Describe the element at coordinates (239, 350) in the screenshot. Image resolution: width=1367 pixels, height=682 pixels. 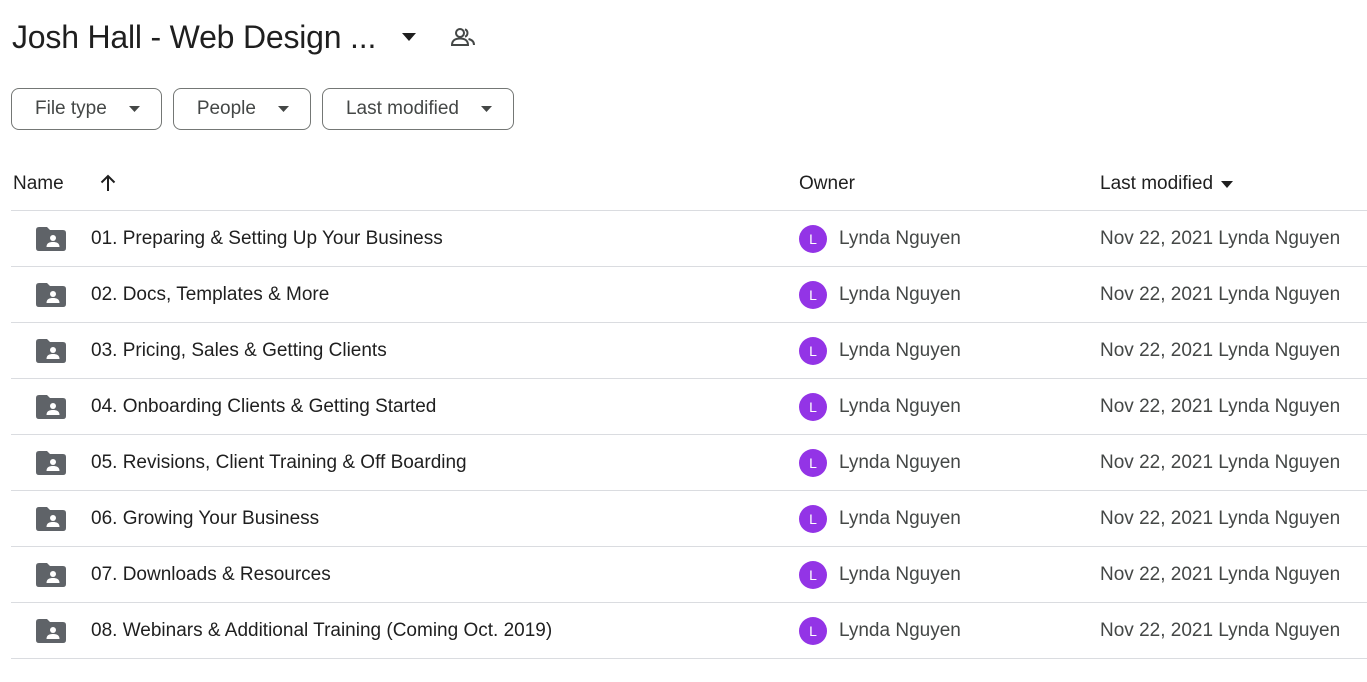
I see `file-name: 03. Pricing, Sales & Getting Clients` at that location.